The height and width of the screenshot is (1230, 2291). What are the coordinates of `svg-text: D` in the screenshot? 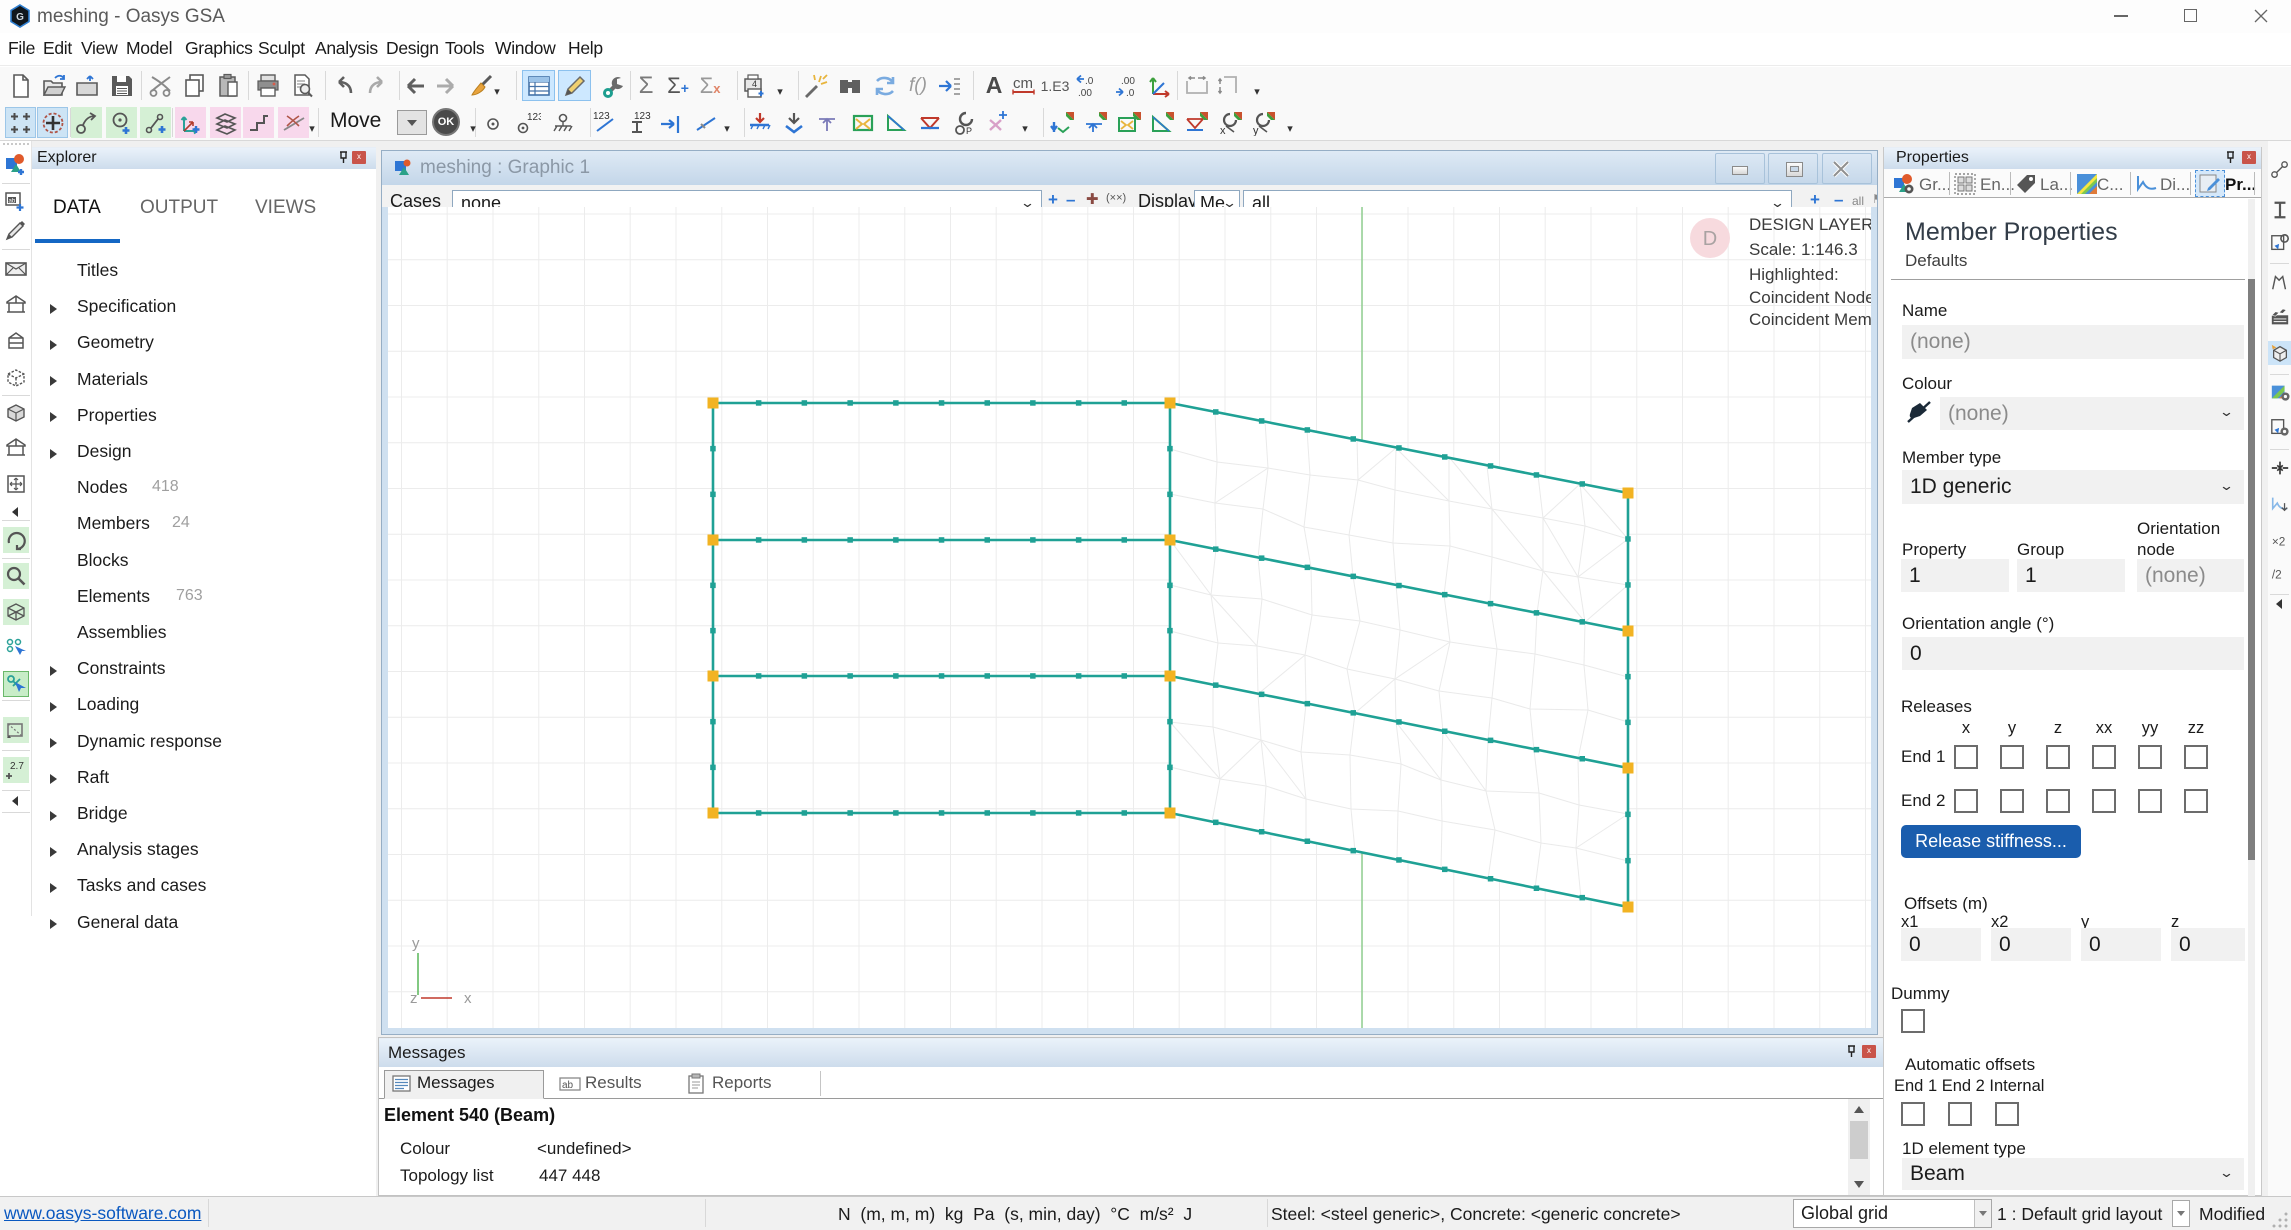 It's located at (1710, 239).